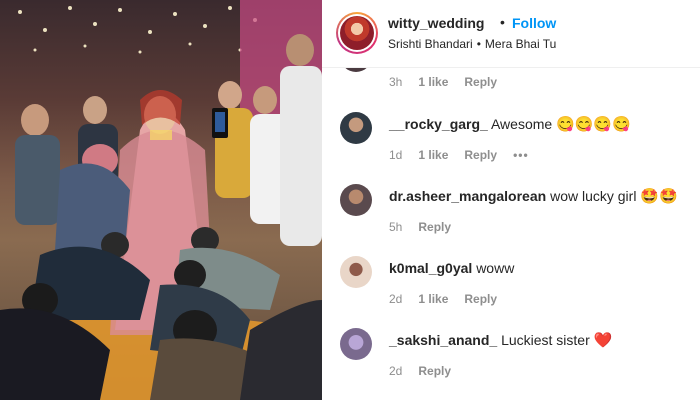 The image size is (700, 400). I want to click on heart-emoji: ❤️, so click(603, 340).